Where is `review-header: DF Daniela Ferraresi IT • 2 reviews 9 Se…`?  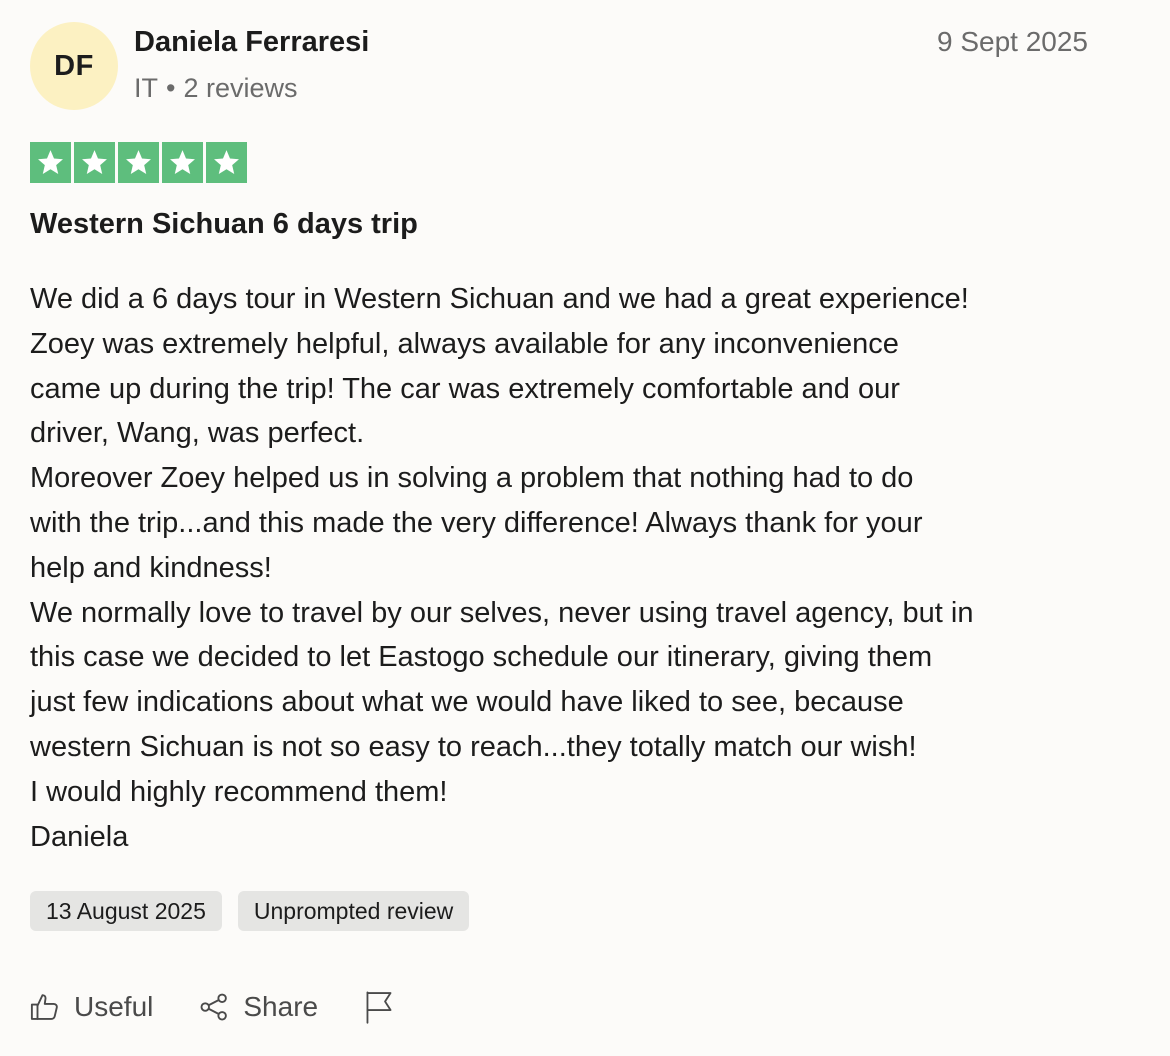
review-header: DF Daniela Ferraresi IT • 2 reviews 9 Se… is located at coordinates (559, 67).